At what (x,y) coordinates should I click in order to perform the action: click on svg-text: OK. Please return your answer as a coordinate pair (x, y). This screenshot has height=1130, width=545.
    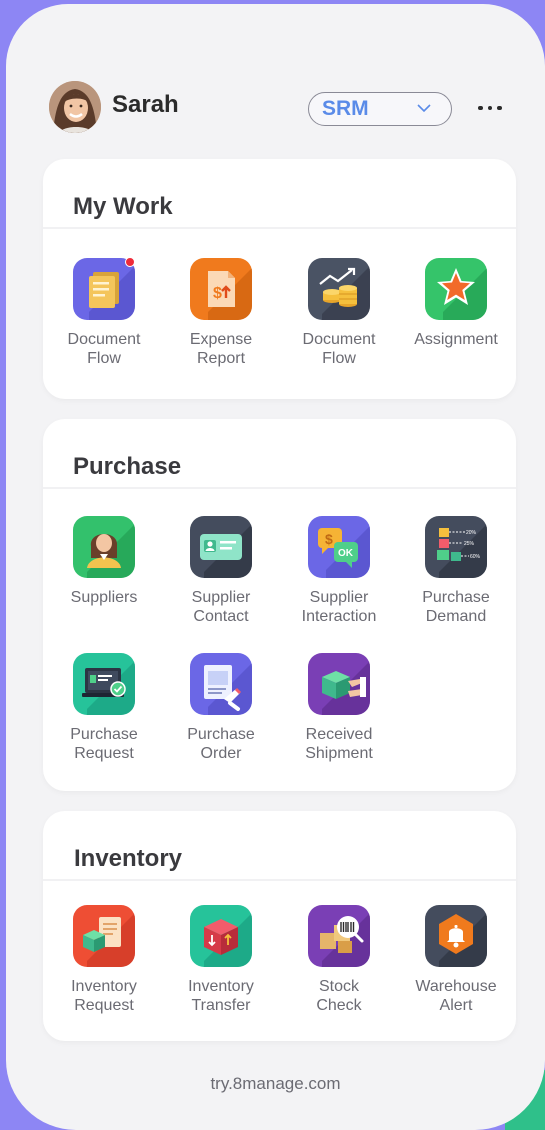
    Looking at the image, I should click on (346, 553).